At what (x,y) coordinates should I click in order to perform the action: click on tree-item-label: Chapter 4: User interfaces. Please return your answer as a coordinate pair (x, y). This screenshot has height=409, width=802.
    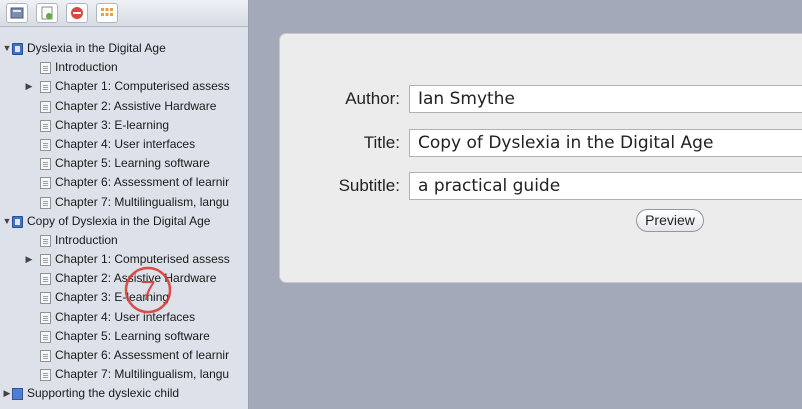
    Looking at the image, I should click on (125, 143).